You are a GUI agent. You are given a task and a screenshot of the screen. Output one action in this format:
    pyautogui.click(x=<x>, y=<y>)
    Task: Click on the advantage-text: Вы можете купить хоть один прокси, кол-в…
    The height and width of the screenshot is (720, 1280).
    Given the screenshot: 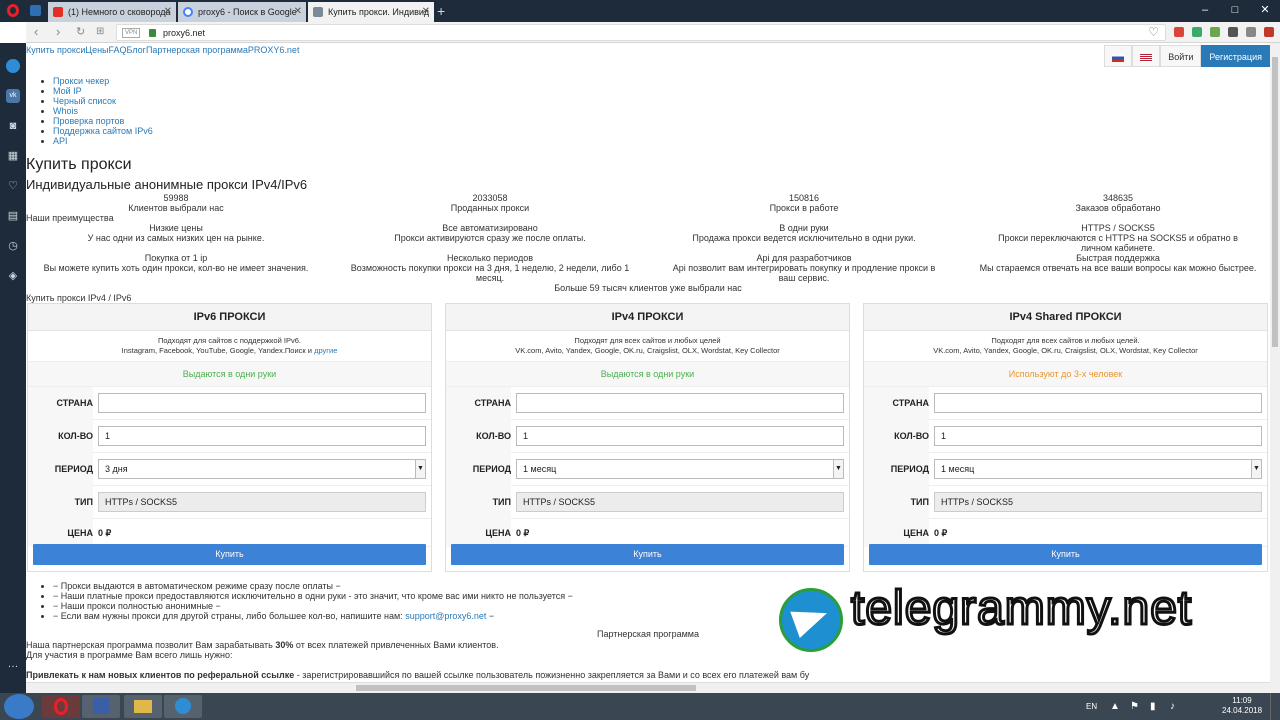 What is the action you would take?
    pyautogui.click(x=176, y=268)
    